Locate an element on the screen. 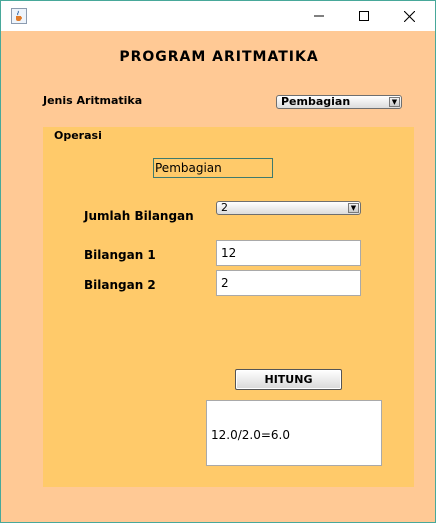 The height and width of the screenshot is (523, 436). jumlah-bilangan-combobox: 2 ▼ is located at coordinates (288, 208).